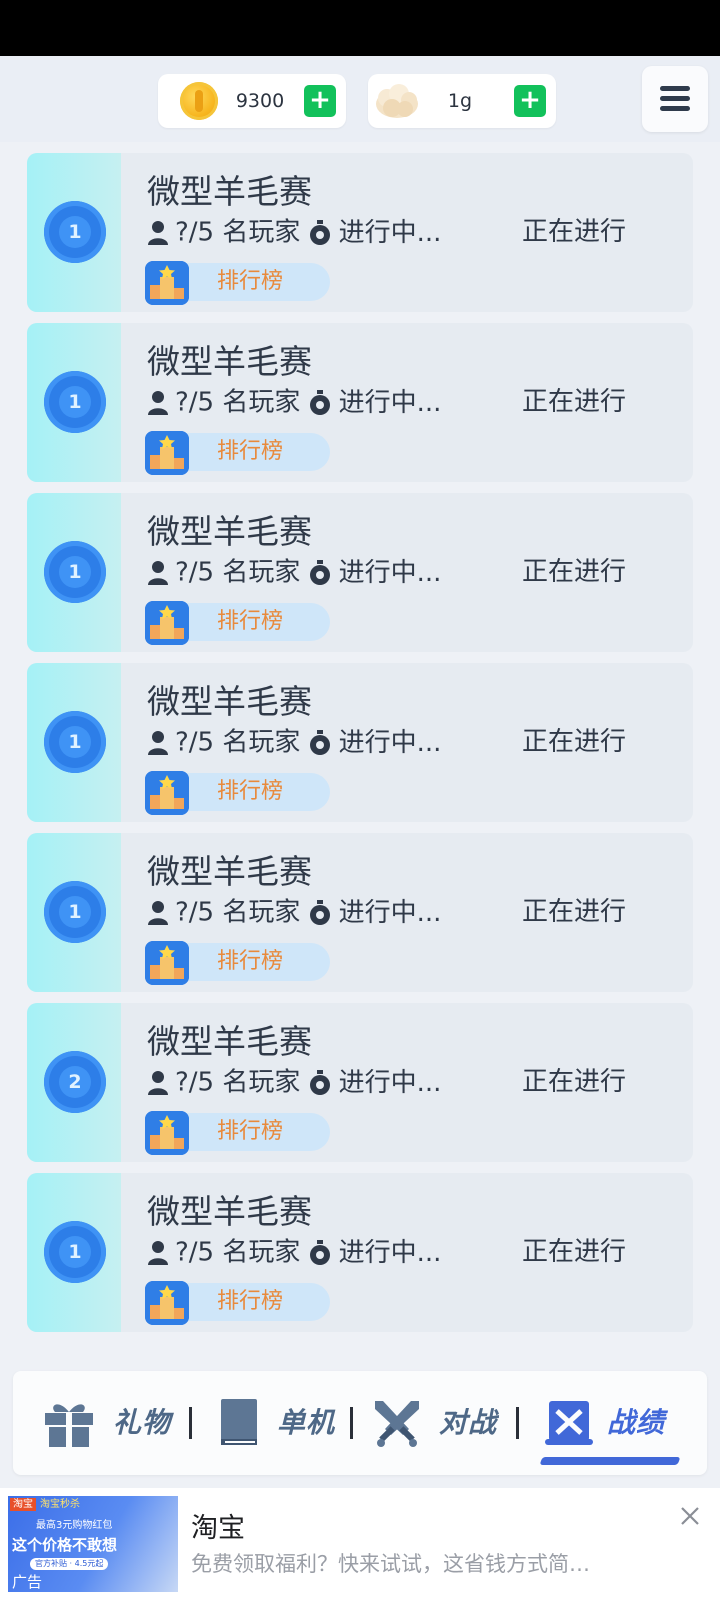 Image resolution: width=720 pixels, height=1600 pixels. I want to click on rank-badge: 2, so click(75, 1082).